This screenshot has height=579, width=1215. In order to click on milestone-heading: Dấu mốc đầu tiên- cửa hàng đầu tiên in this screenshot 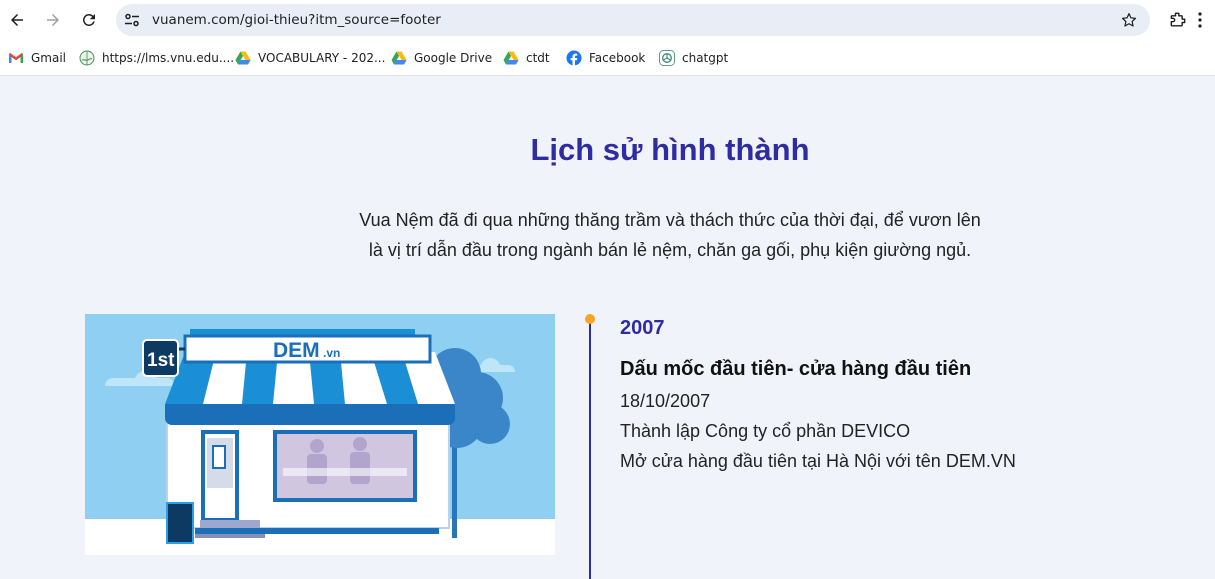, I will do `click(796, 369)`.